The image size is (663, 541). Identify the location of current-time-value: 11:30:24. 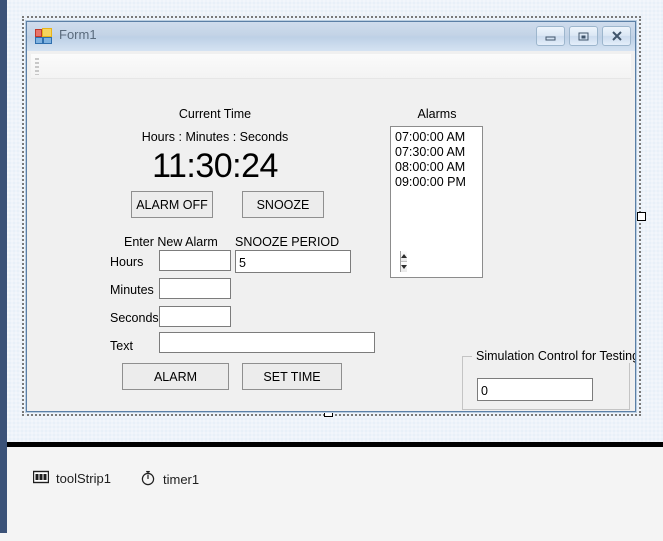
(215, 166).